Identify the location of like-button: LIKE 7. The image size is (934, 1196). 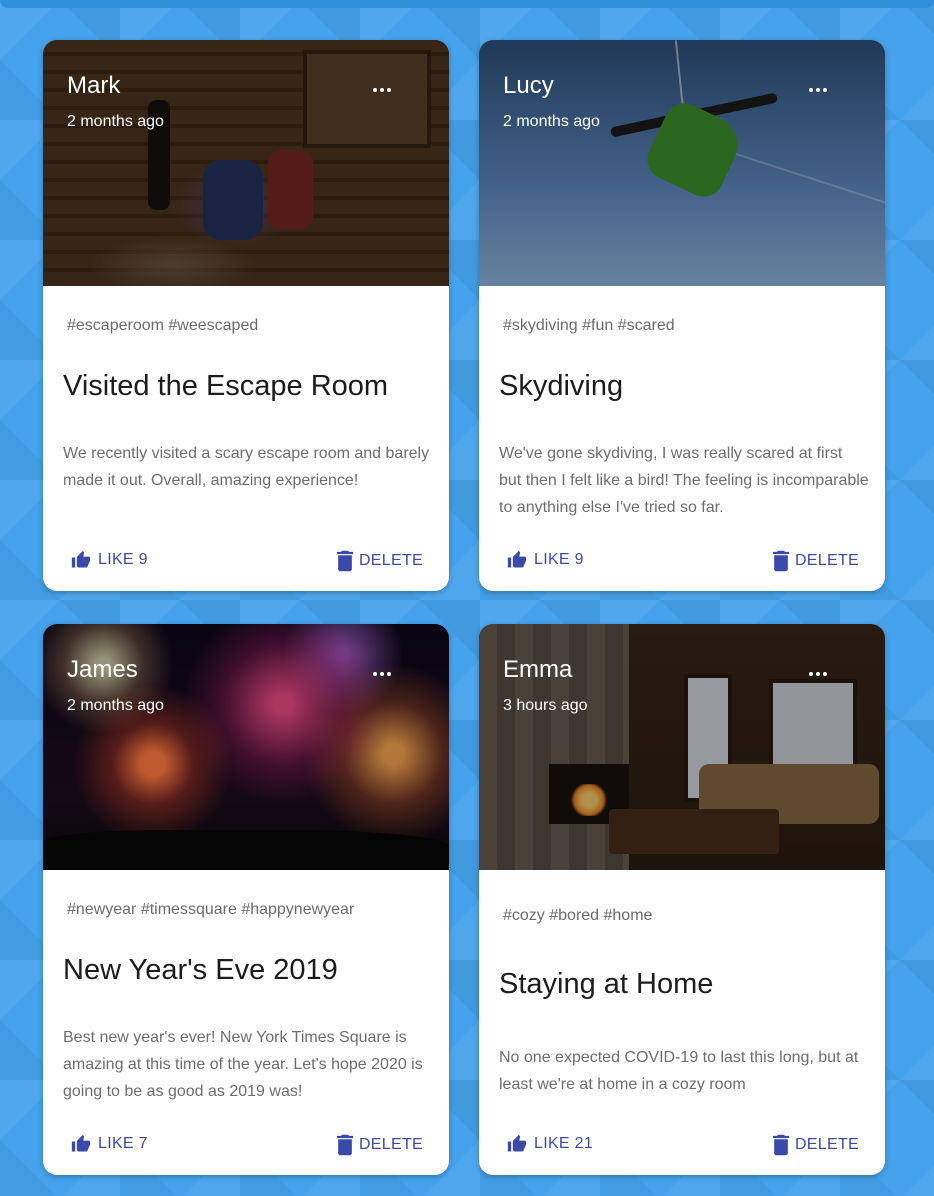
(109, 1144).